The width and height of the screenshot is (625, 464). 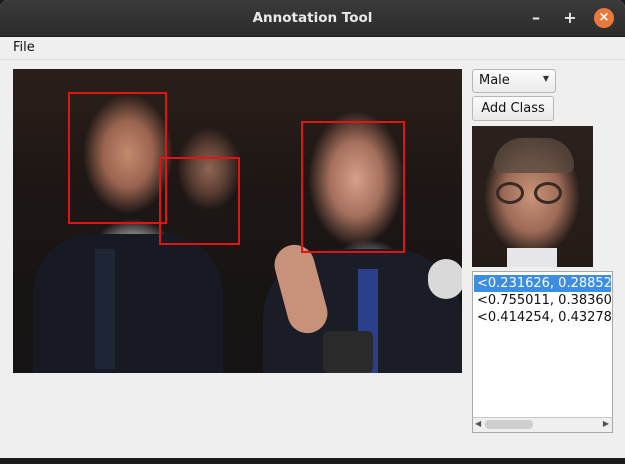 What do you see at coordinates (542, 317) in the screenshot?
I see `list-item: <0.414254, 0.43278` at bounding box center [542, 317].